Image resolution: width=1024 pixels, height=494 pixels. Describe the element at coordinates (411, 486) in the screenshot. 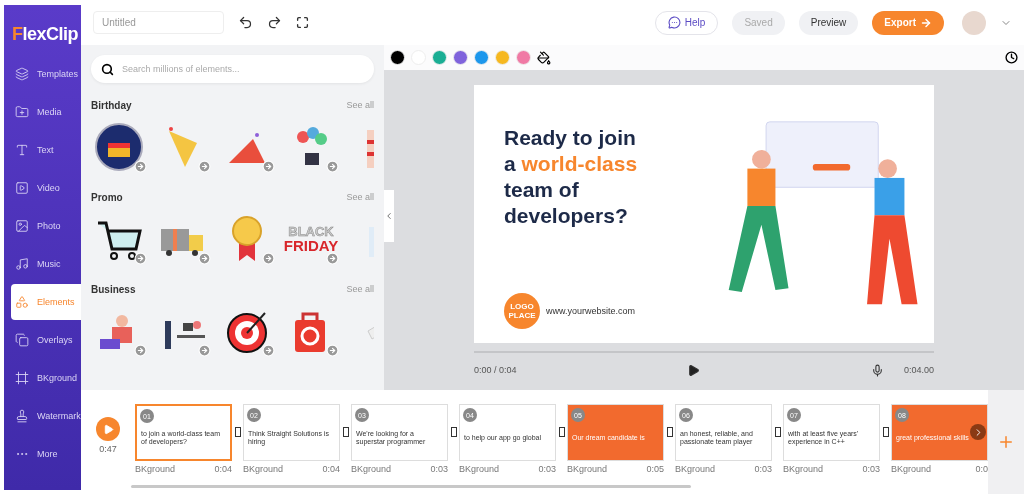

I see `scrollbar` at that location.